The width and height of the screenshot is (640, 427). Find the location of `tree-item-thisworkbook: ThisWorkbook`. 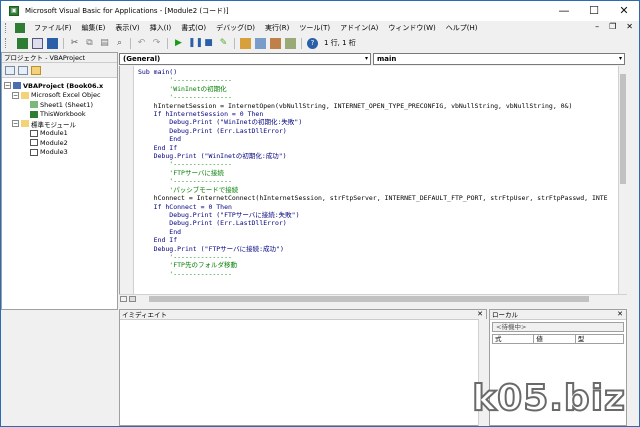

tree-item-thisworkbook: ThisWorkbook is located at coordinates (59, 115).